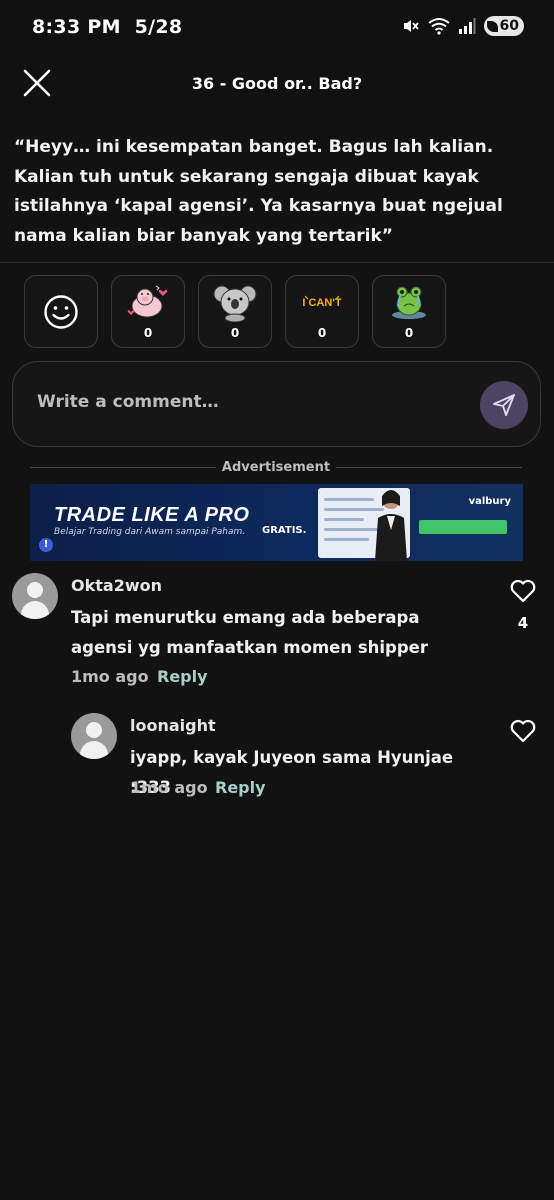  What do you see at coordinates (523, 623) in the screenshot?
I see `like-count: 4` at bounding box center [523, 623].